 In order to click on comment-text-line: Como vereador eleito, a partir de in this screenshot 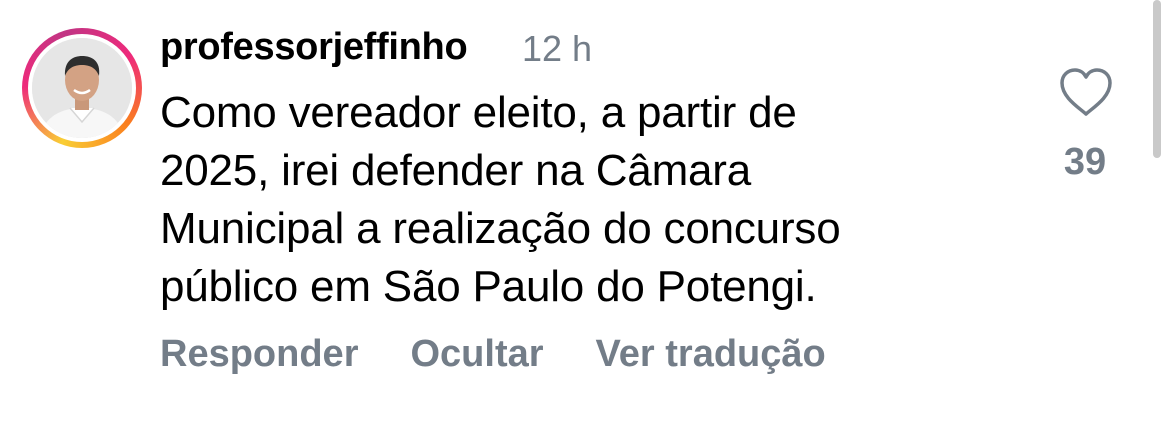, I will do `click(478, 112)`.